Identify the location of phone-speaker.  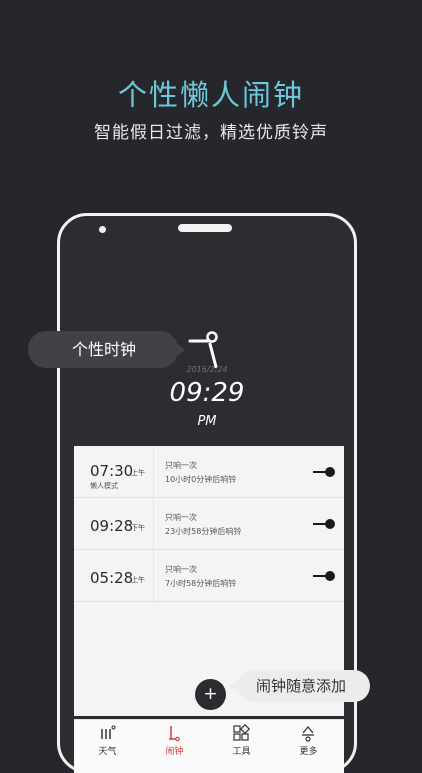
(205, 228).